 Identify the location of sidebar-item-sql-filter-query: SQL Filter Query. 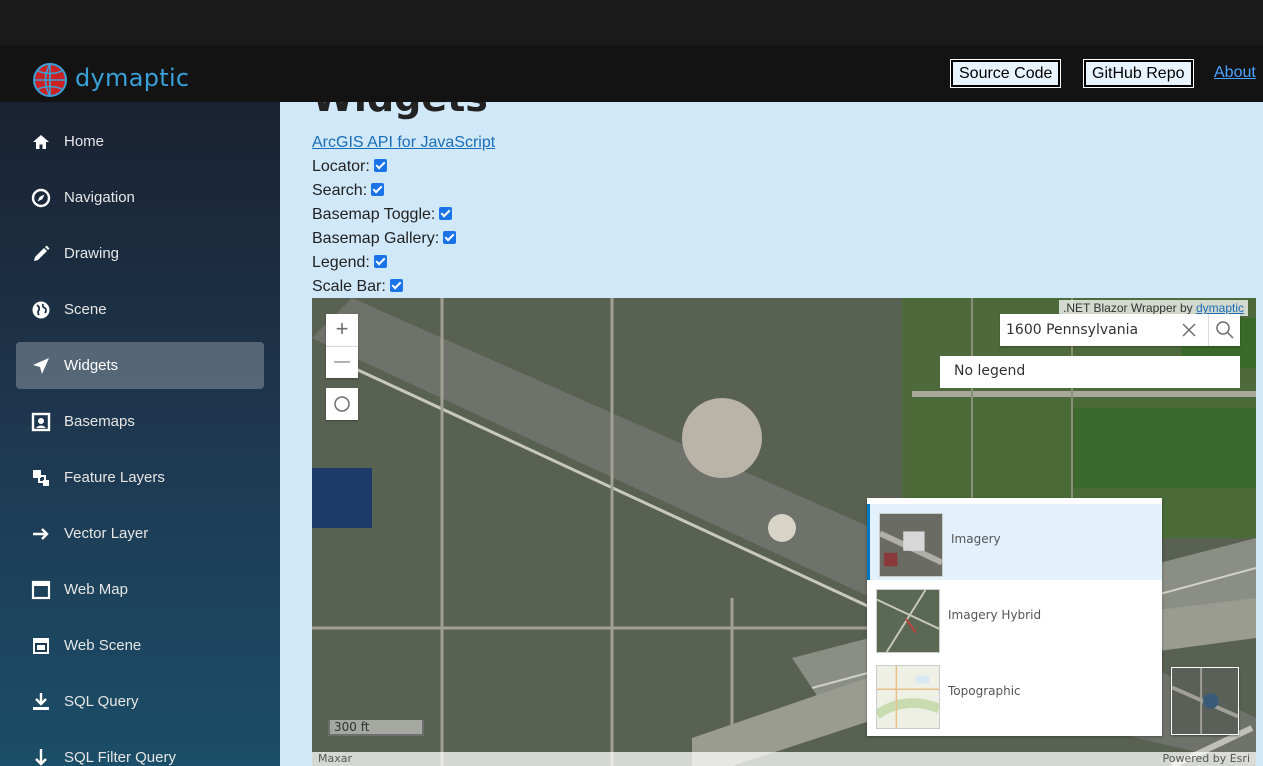
(140, 750).